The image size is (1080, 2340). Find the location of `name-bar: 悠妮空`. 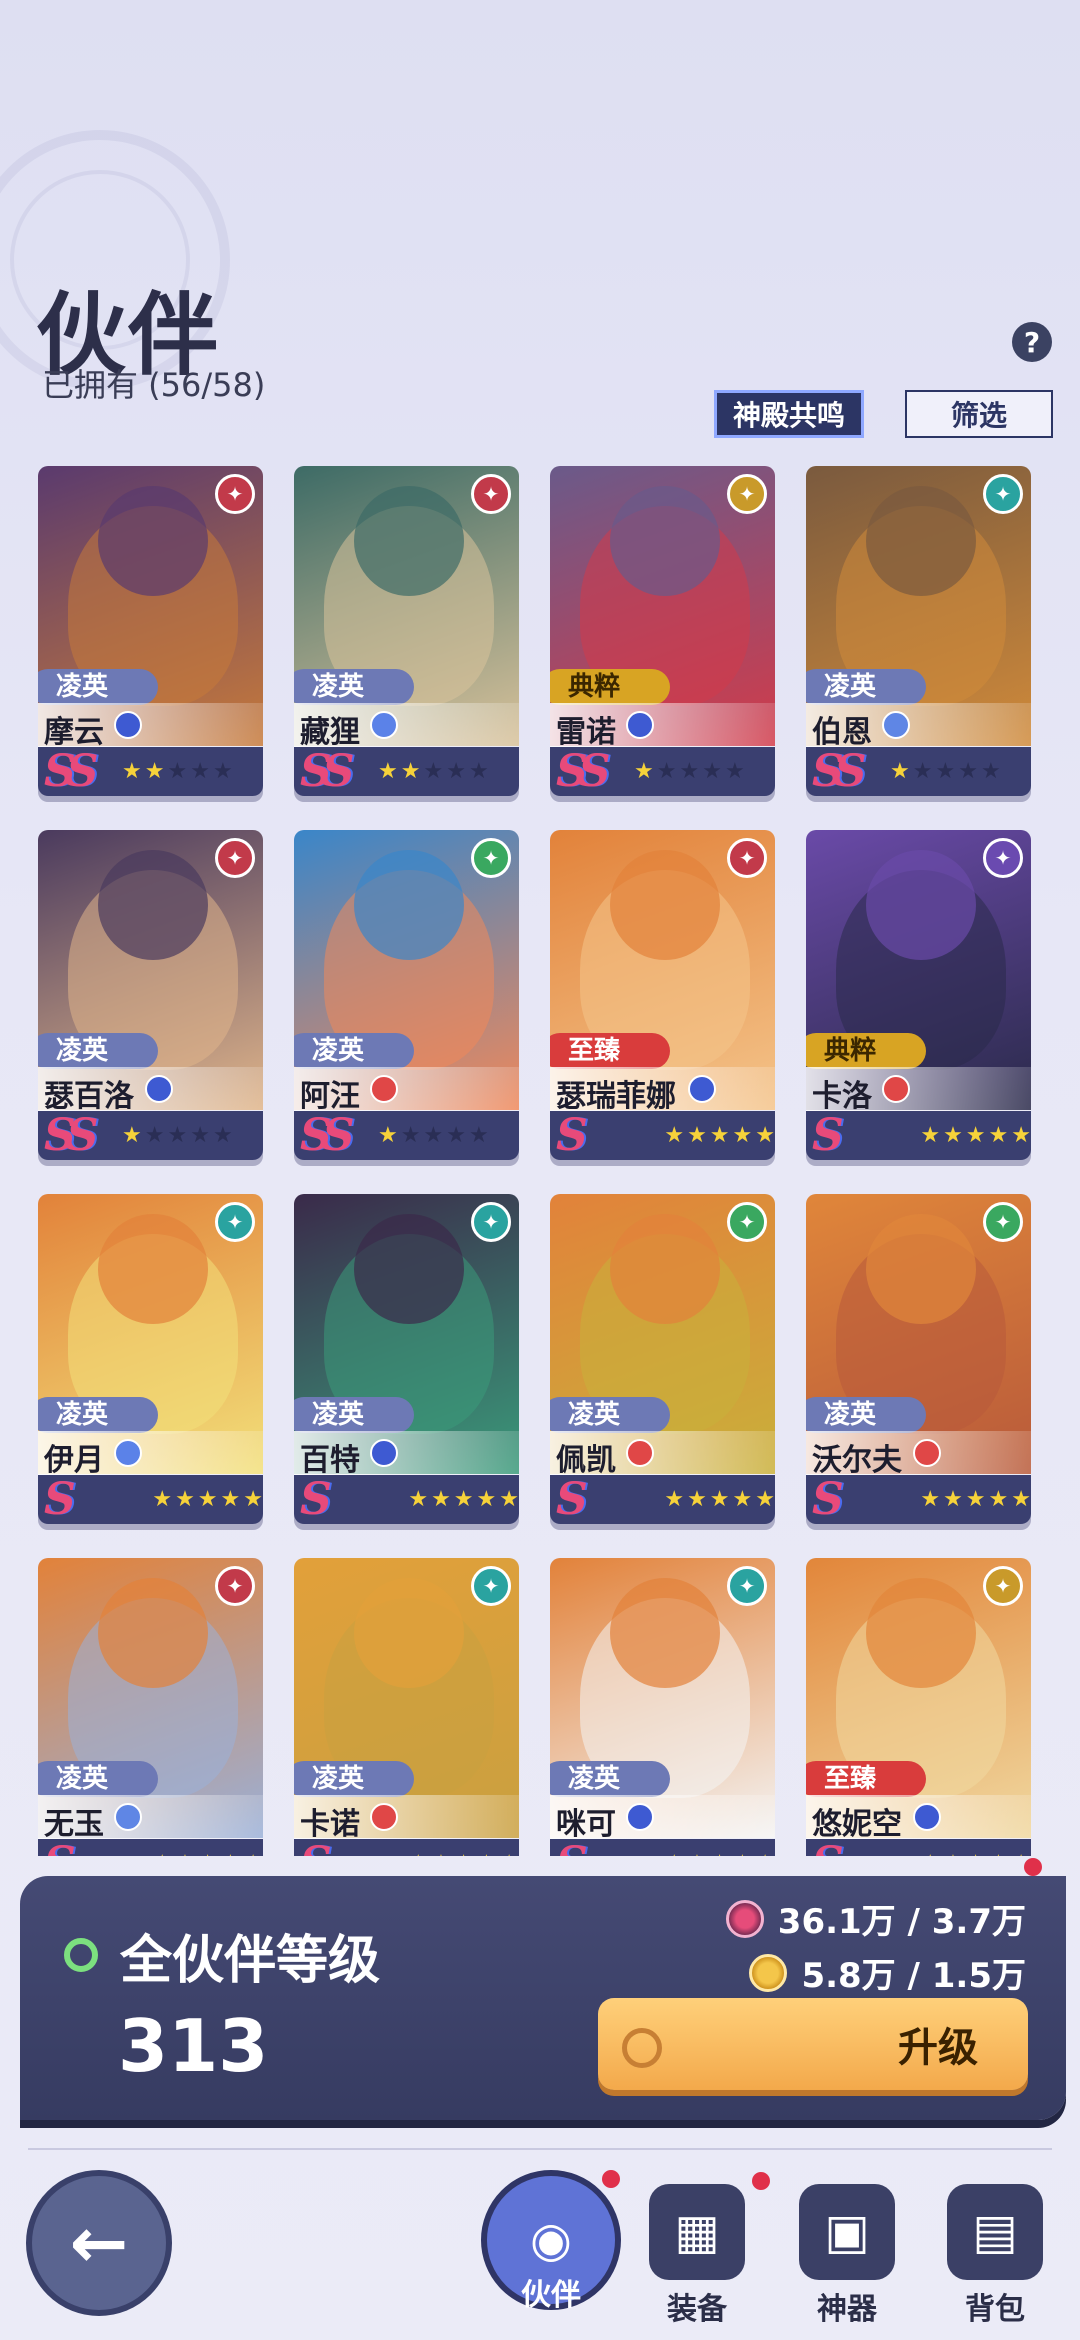

name-bar: 悠妮空 is located at coordinates (918, 1818).